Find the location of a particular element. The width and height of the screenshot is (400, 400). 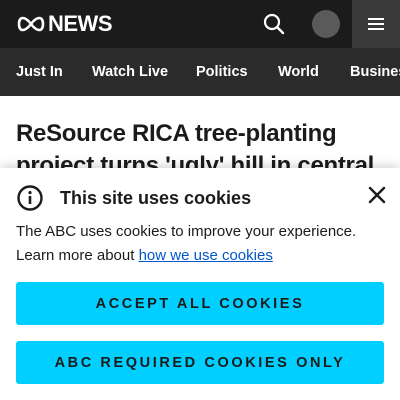

nav-item-politics: Politics is located at coordinates (222, 72).